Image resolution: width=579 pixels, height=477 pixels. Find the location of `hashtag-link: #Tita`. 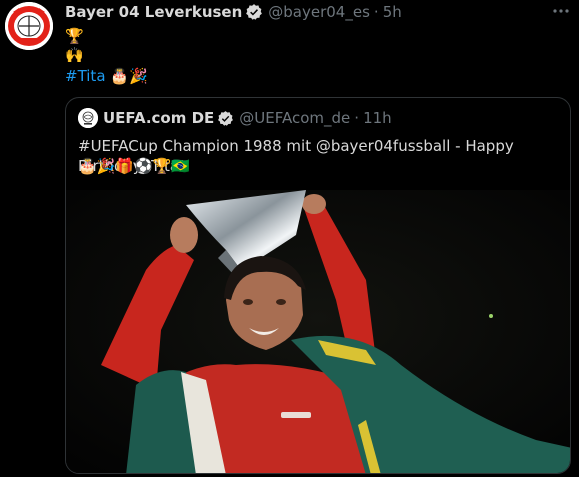

hashtag-link: #Tita is located at coordinates (85, 76).